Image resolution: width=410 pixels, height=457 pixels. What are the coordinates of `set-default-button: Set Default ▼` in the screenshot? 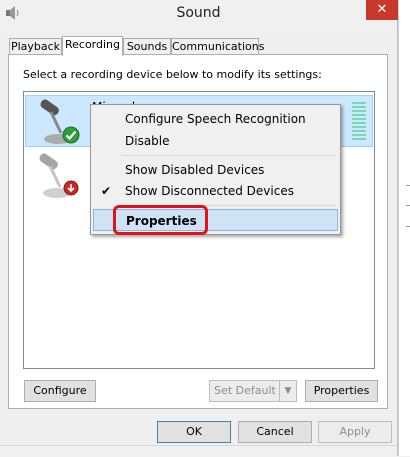 It's located at (253, 391).